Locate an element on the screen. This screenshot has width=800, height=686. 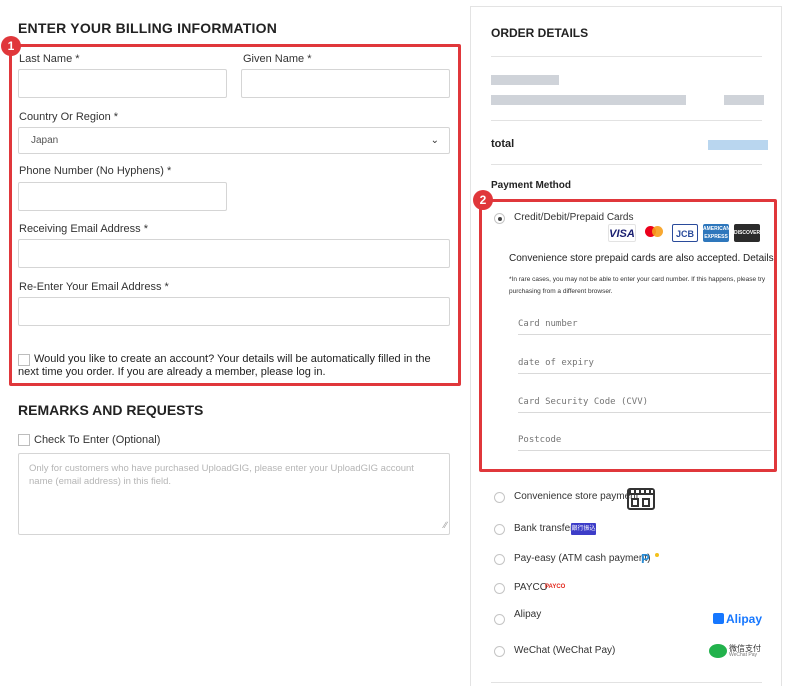
last-name-label: Last Name * is located at coordinates (49, 59).